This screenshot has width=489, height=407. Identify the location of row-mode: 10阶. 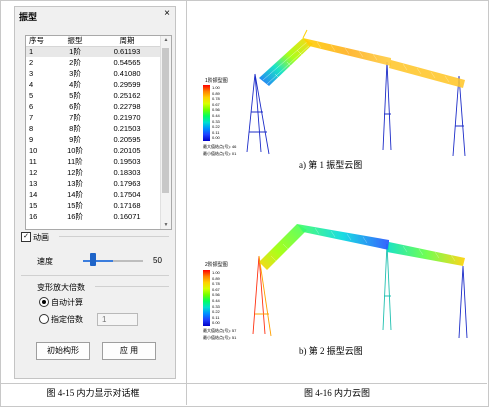
(75, 150).